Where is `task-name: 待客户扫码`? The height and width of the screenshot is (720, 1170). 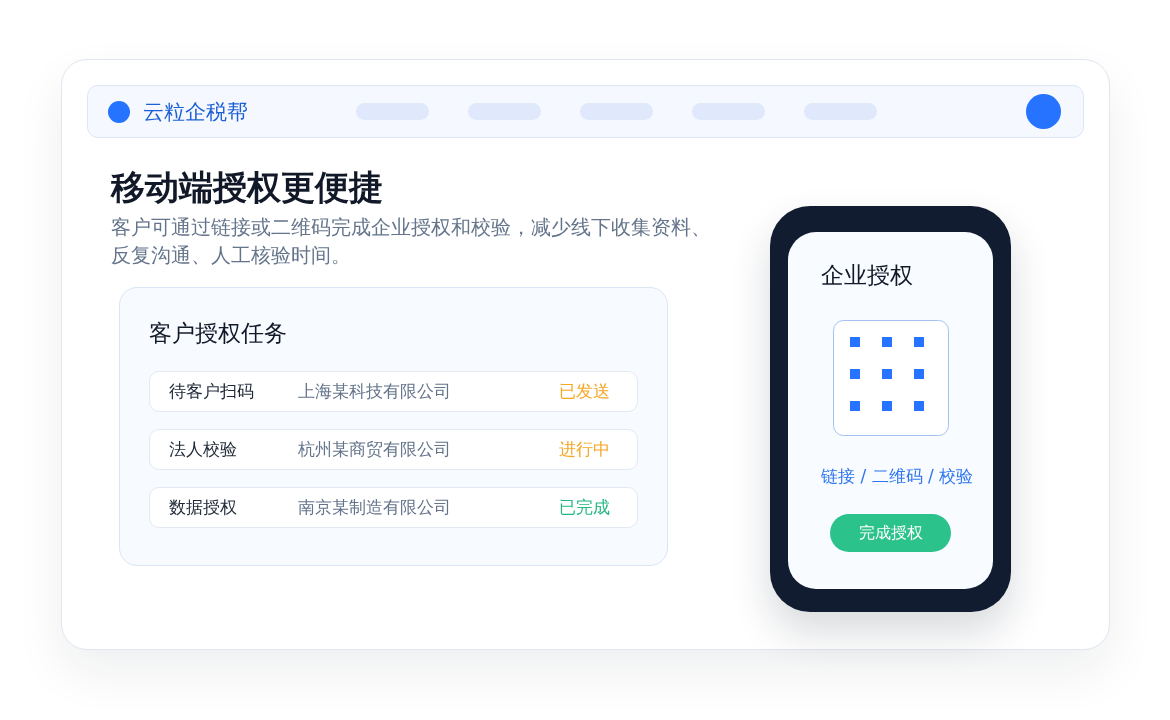 task-name: 待客户扫码 is located at coordinates (212, 391).